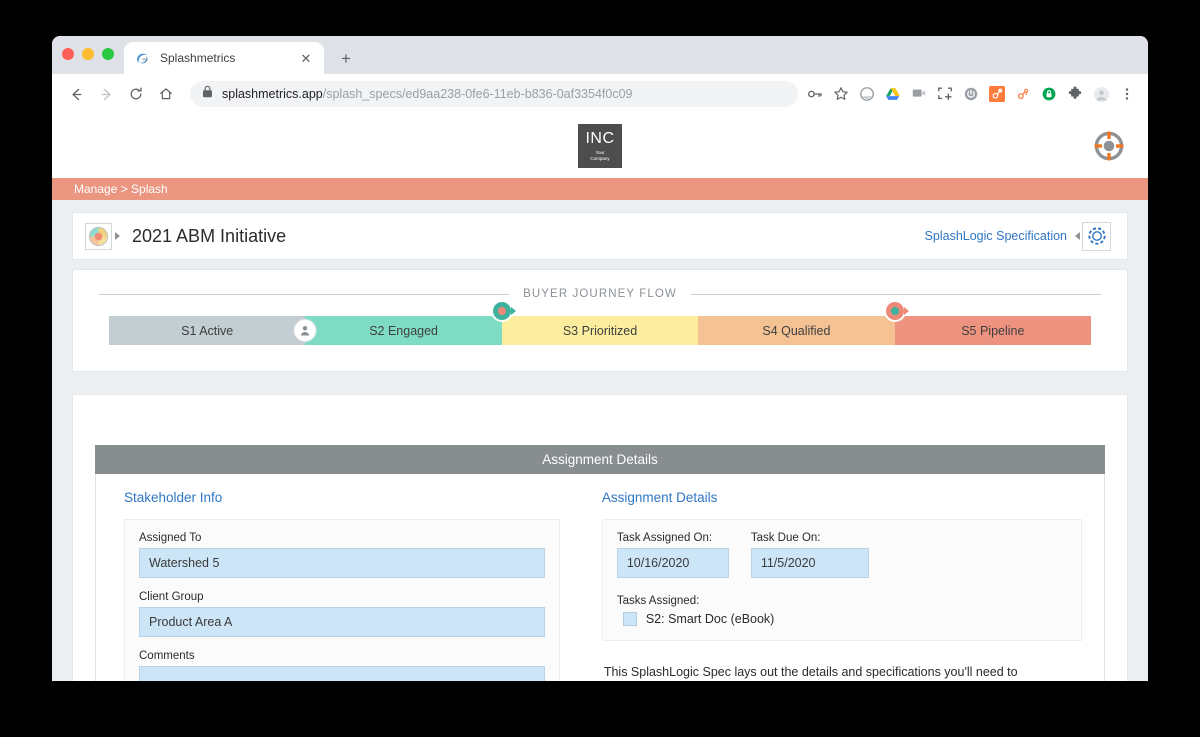 The image size is (1200, 737). I want to click on splashlogic-gear-icon, so click(1096, 236).